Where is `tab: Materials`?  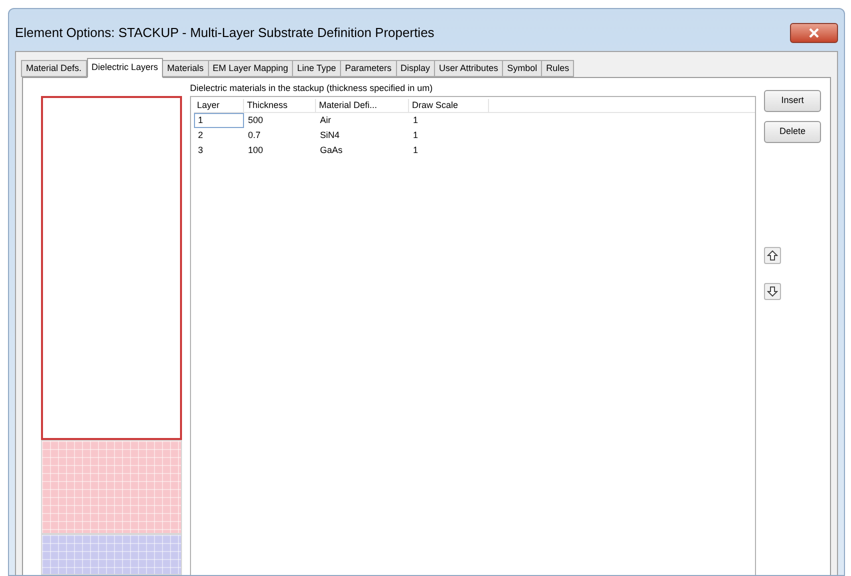 tab: Materials is located at coordinates (185, 68).